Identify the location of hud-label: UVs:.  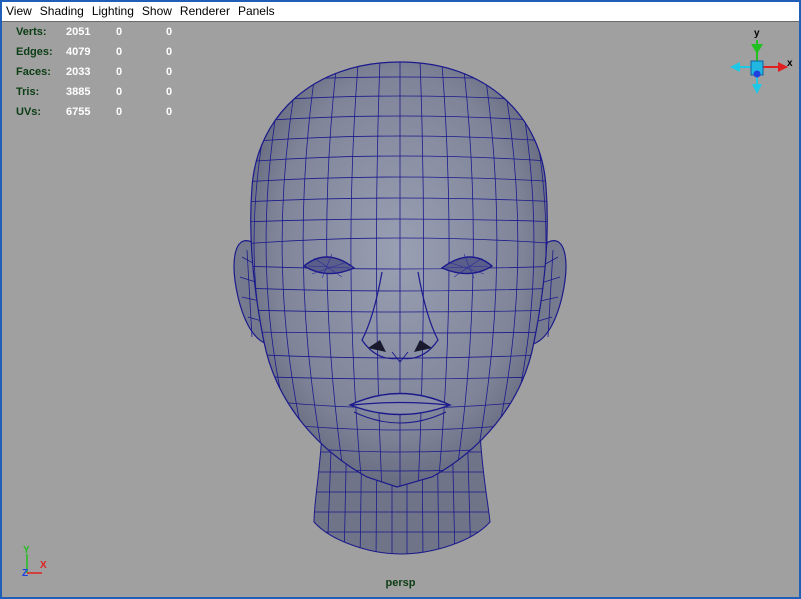
(29, 112).